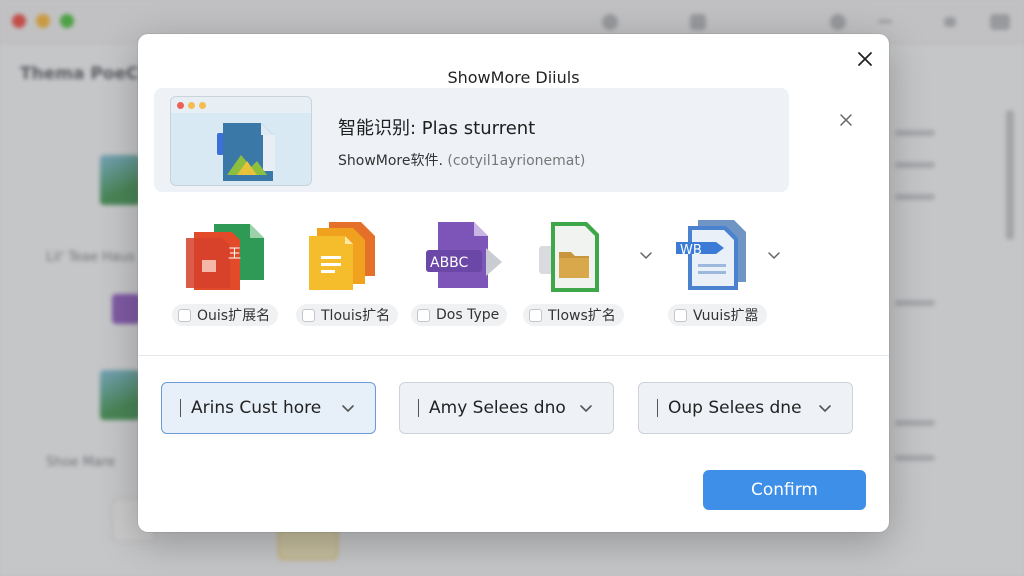 The width and height of the screenshot is (1024, 576). What do you see at coordinates (268, 408) in the screenshot?
I see `select-arins: Arins Cust hore` at bounding box center [268, 408].